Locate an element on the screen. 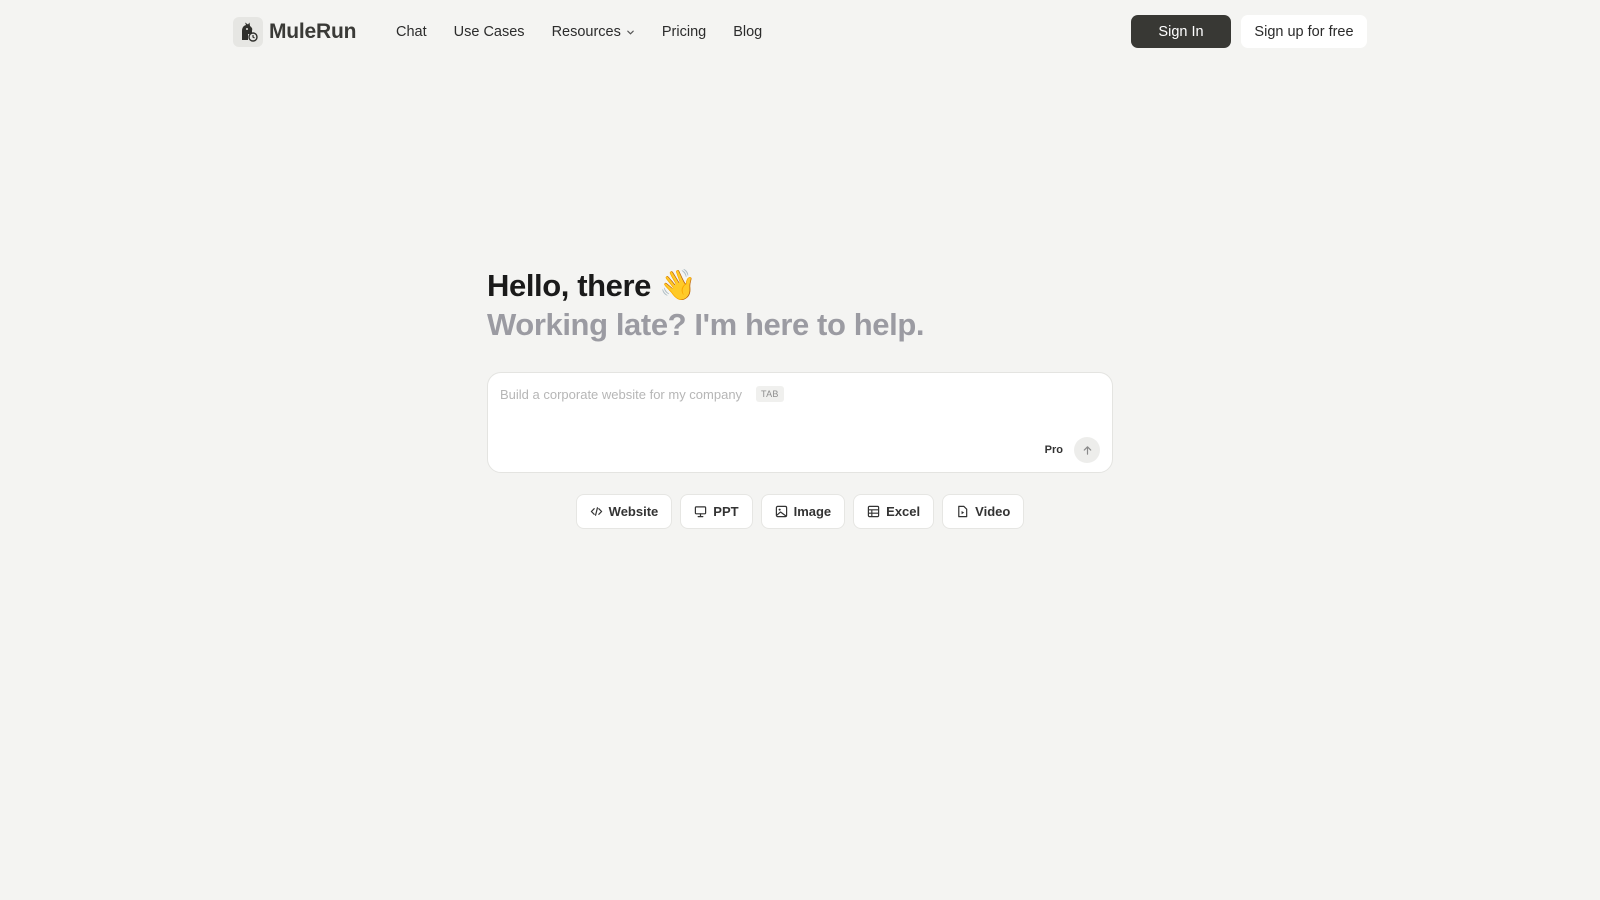  arrow-up-icon is located at coordinates (1087, 450).